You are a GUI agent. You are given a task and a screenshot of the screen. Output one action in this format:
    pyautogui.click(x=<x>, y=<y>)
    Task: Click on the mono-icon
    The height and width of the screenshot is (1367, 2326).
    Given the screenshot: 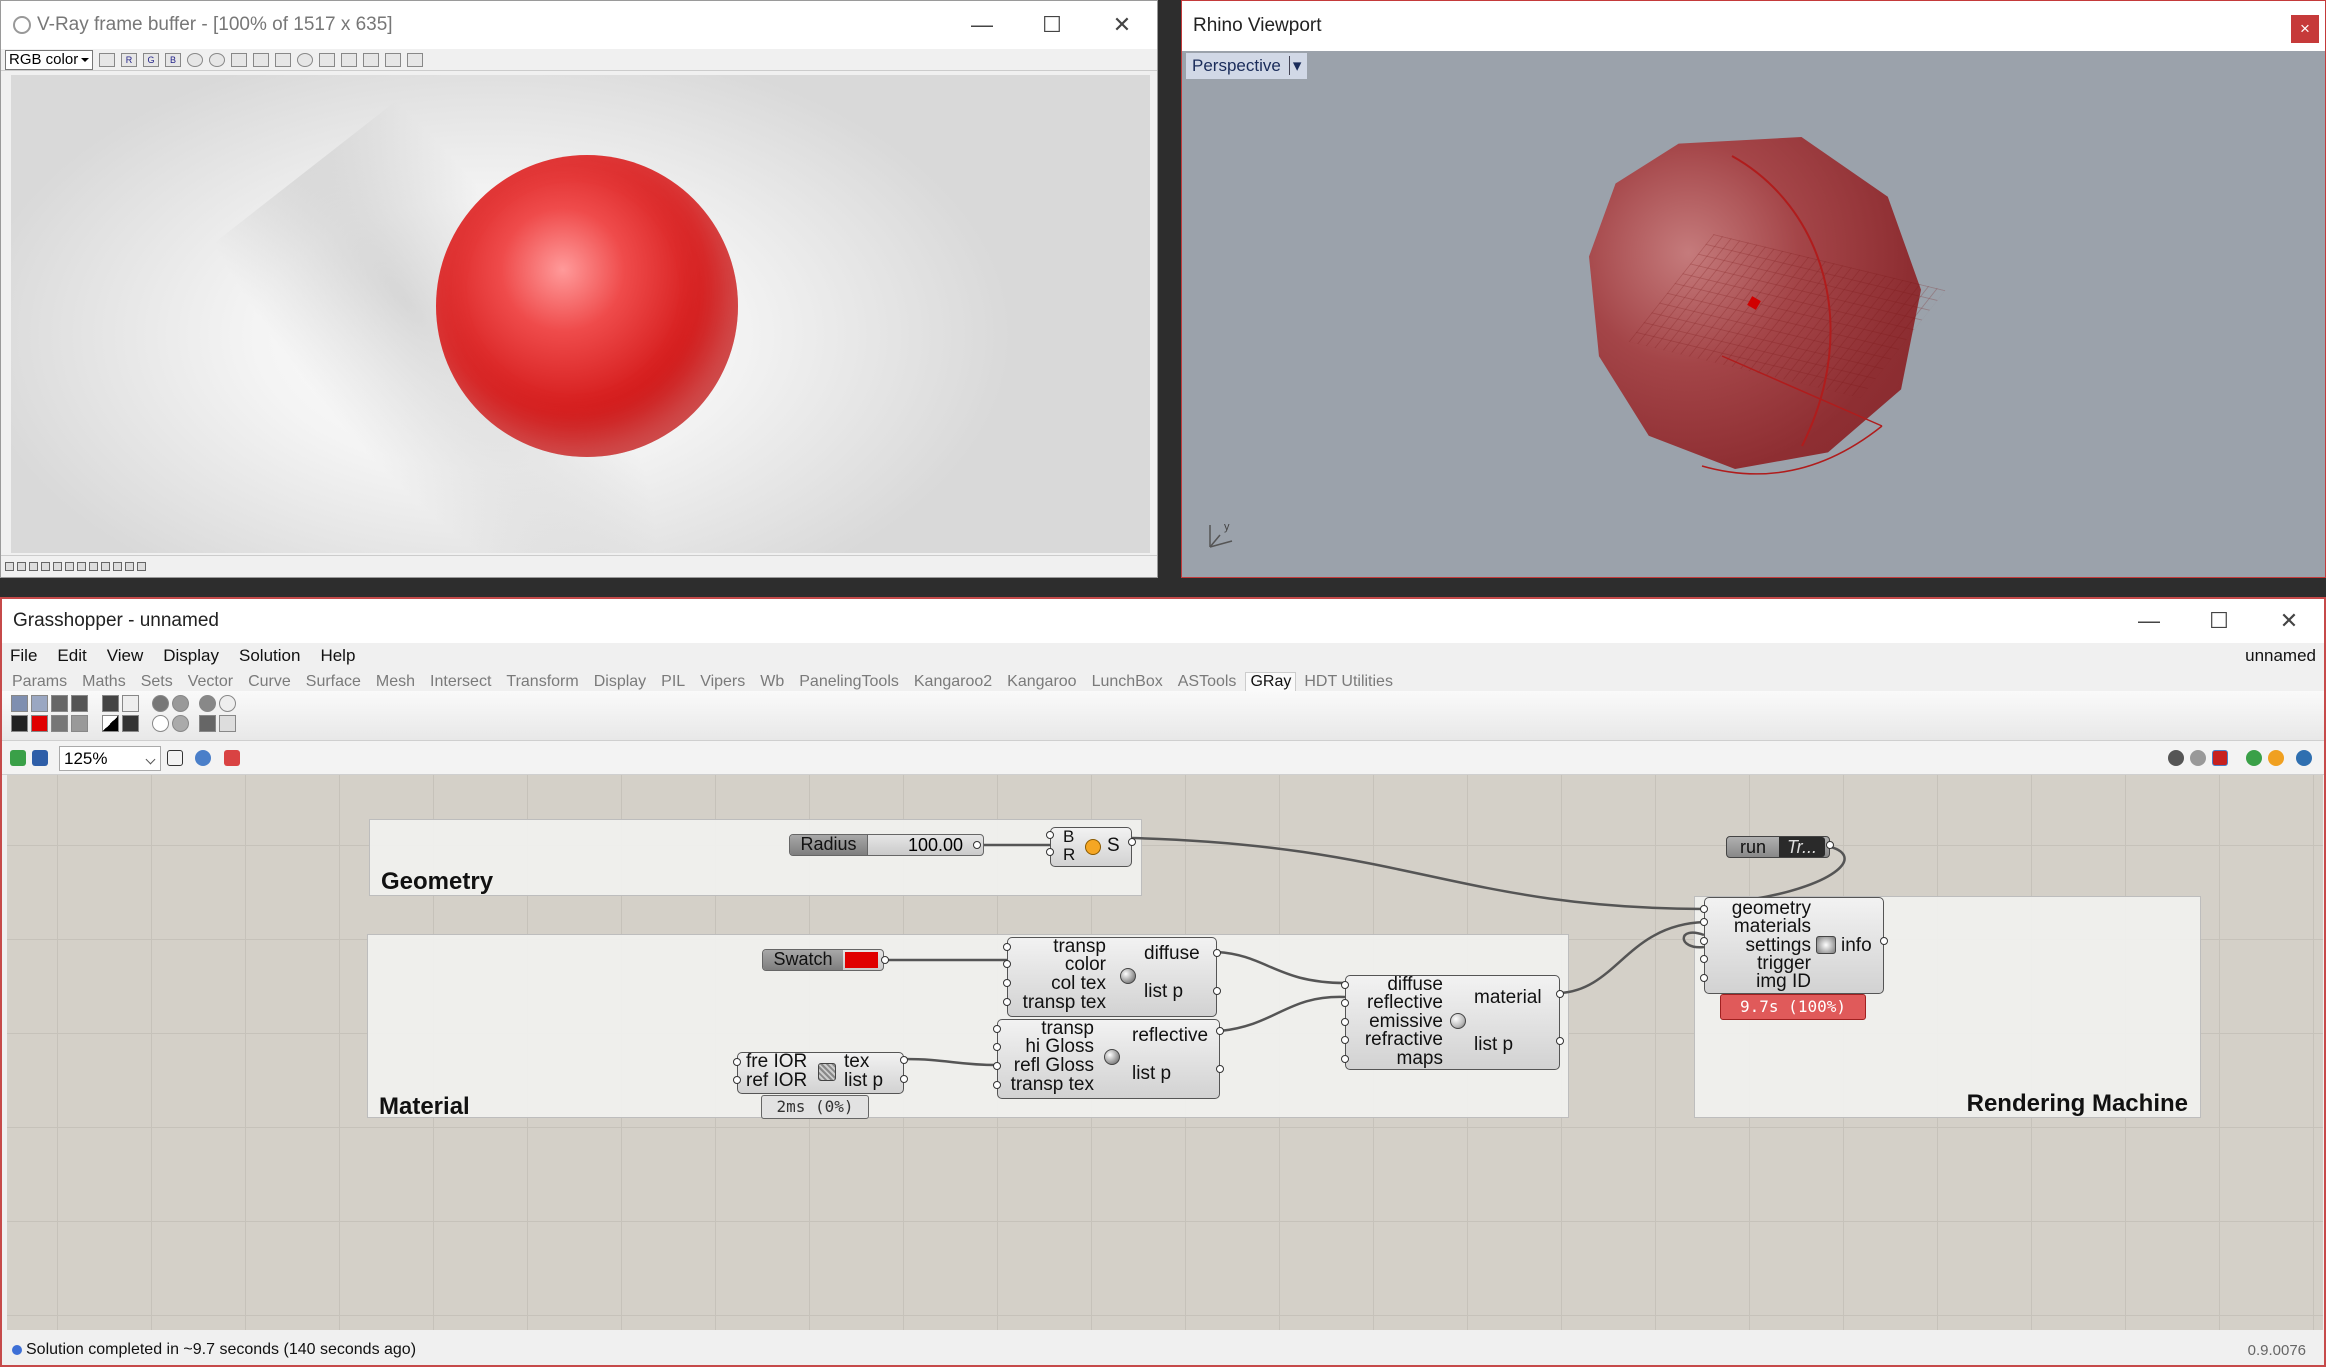 What is the action you would take?
    pyautogui.click(x=217, y=59)
    